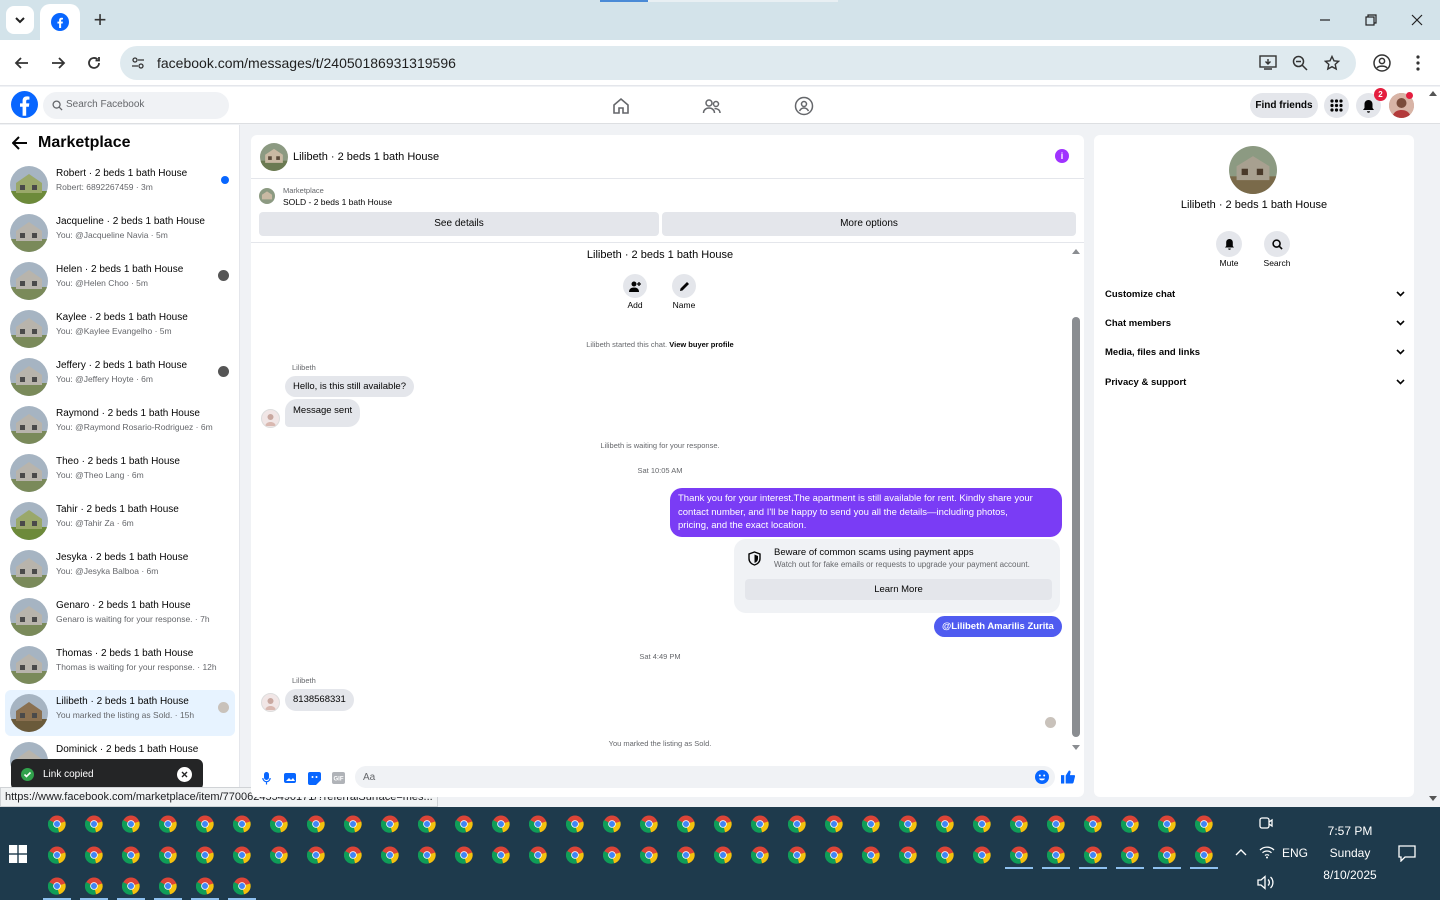 This screenshot has height=900, width=1440. Describe the element at coordinates (138, 63) in the screenshot. I see `site-settings-icon` at that location.